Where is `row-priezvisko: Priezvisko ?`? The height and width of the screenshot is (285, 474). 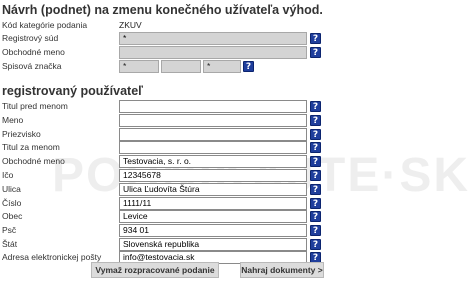
row-priezvisko: Priezvisko ? is located at coordinates (237, 135).